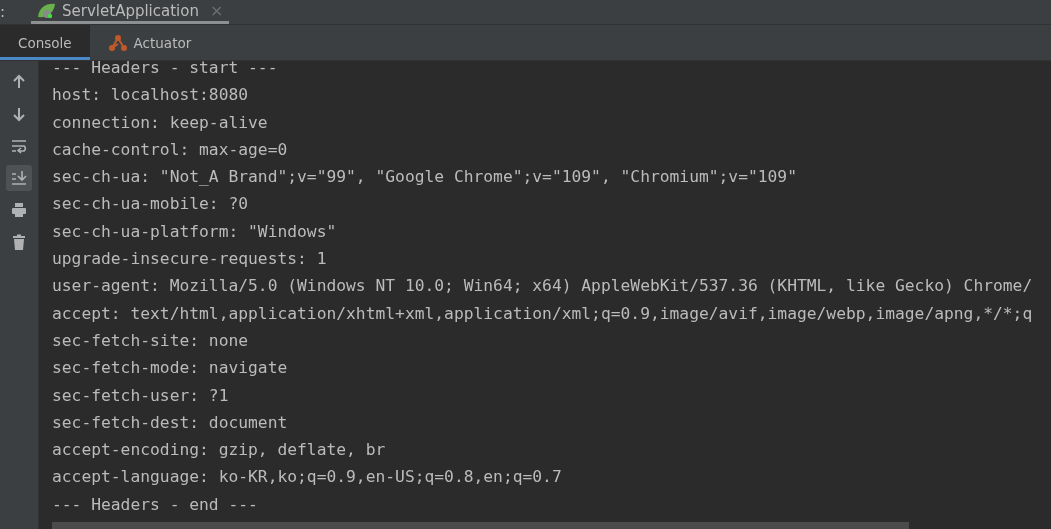  What do you see at coordinates (47, 10) in the screenshot?
I see `spring-leaf-icon` at bounding box center [47, 10].